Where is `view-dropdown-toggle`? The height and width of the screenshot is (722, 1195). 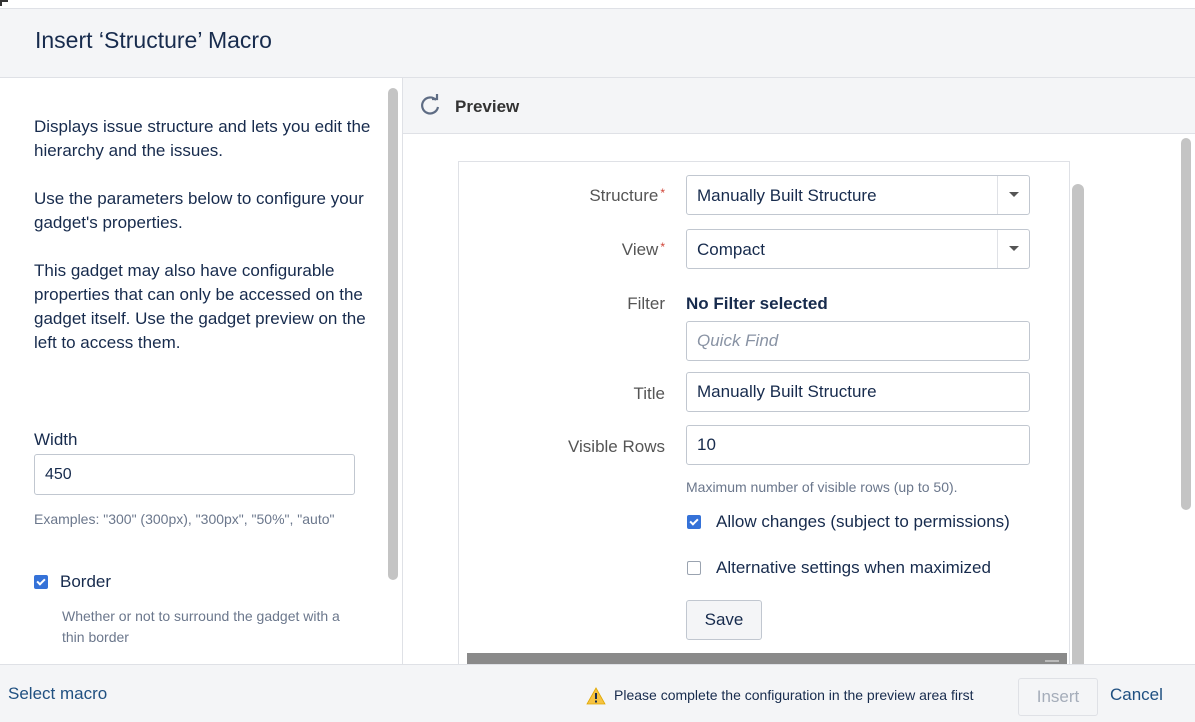 view-dropdown-toggle is located at coordinates (1013, 249).